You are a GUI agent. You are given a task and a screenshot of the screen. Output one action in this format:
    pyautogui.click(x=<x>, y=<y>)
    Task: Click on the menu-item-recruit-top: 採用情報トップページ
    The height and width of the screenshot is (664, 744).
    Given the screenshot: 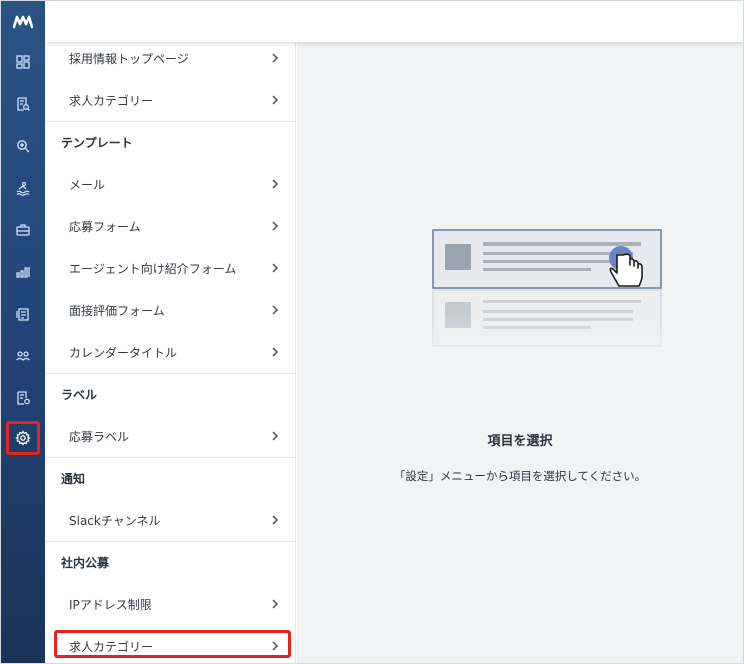 What is the action you would take?
    pyautogui.click(x=170, y=60)
    